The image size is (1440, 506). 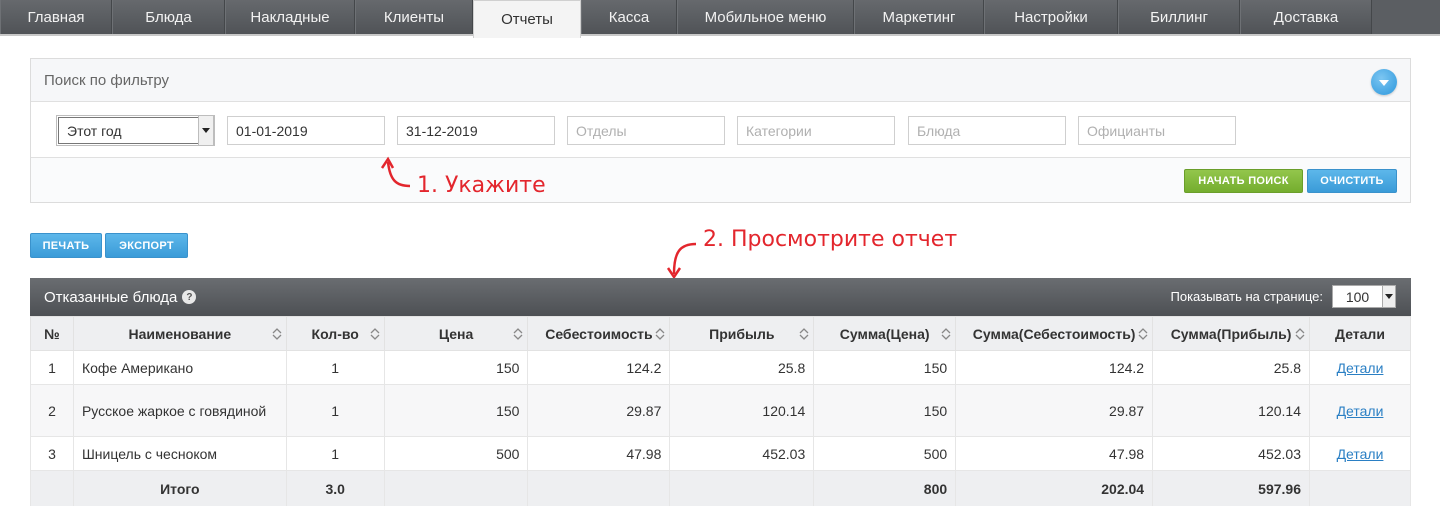 I want to click on tab-mobile-menu: Мобильное меню, so click(x=765, y=17).